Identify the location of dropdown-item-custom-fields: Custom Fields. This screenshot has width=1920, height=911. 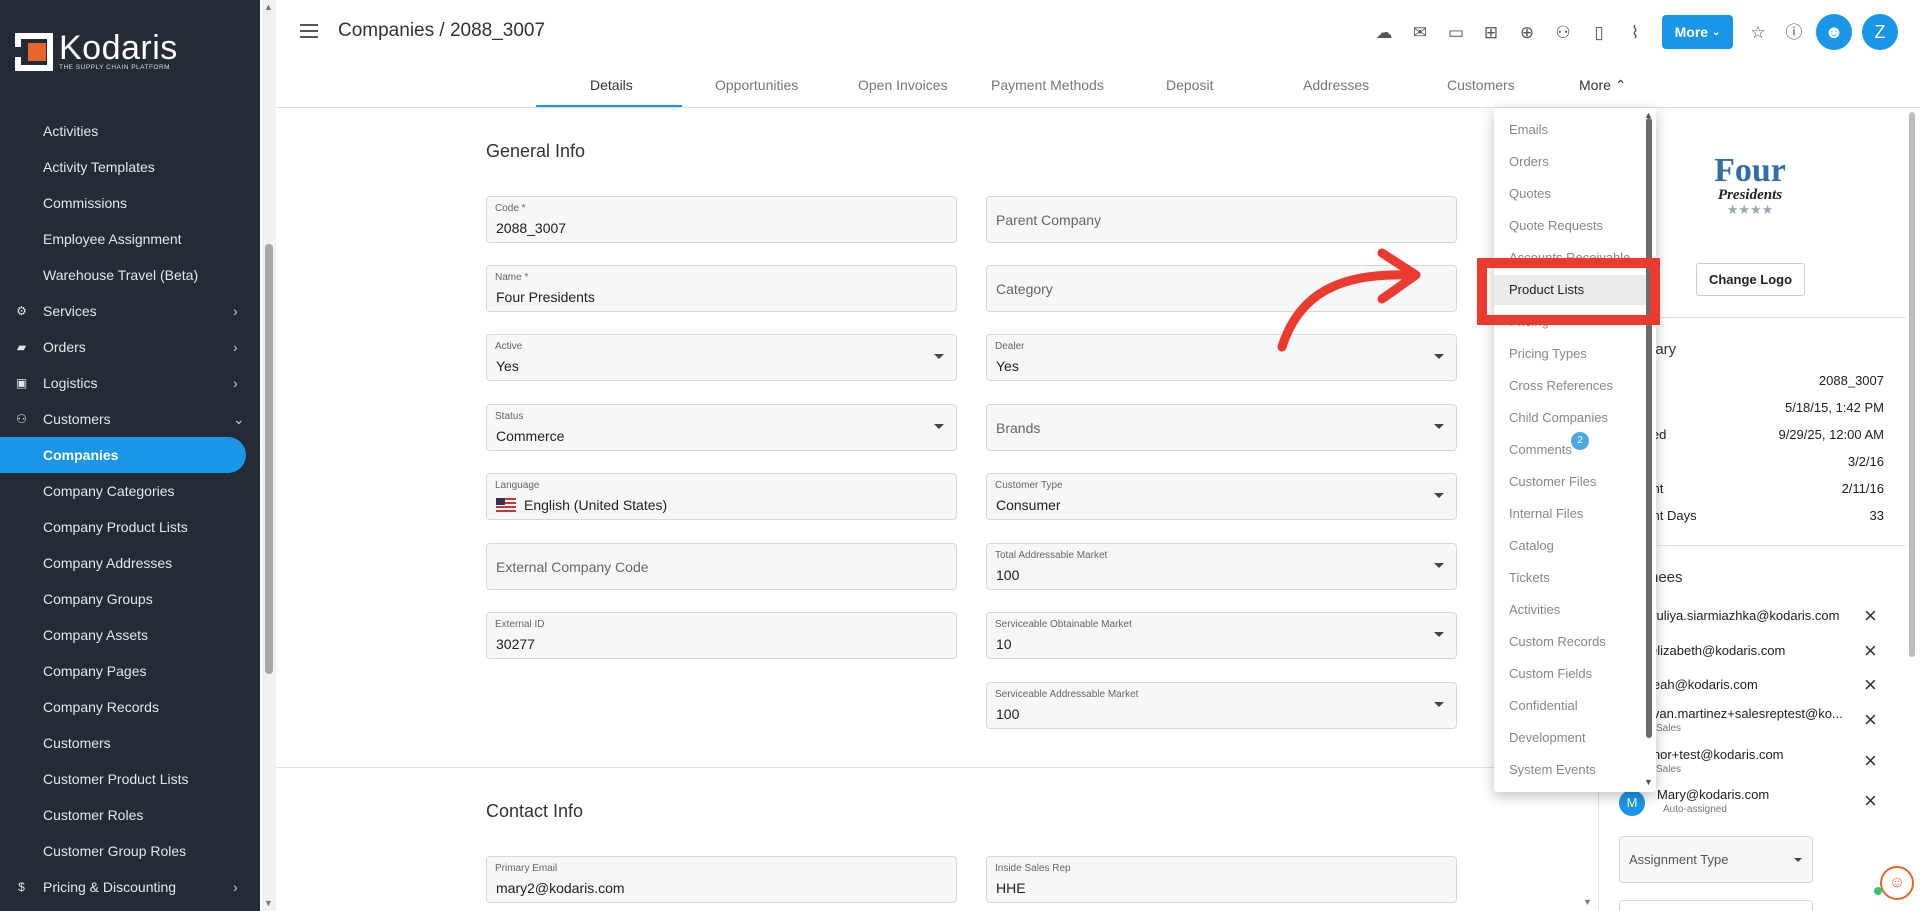
(1550, 673).